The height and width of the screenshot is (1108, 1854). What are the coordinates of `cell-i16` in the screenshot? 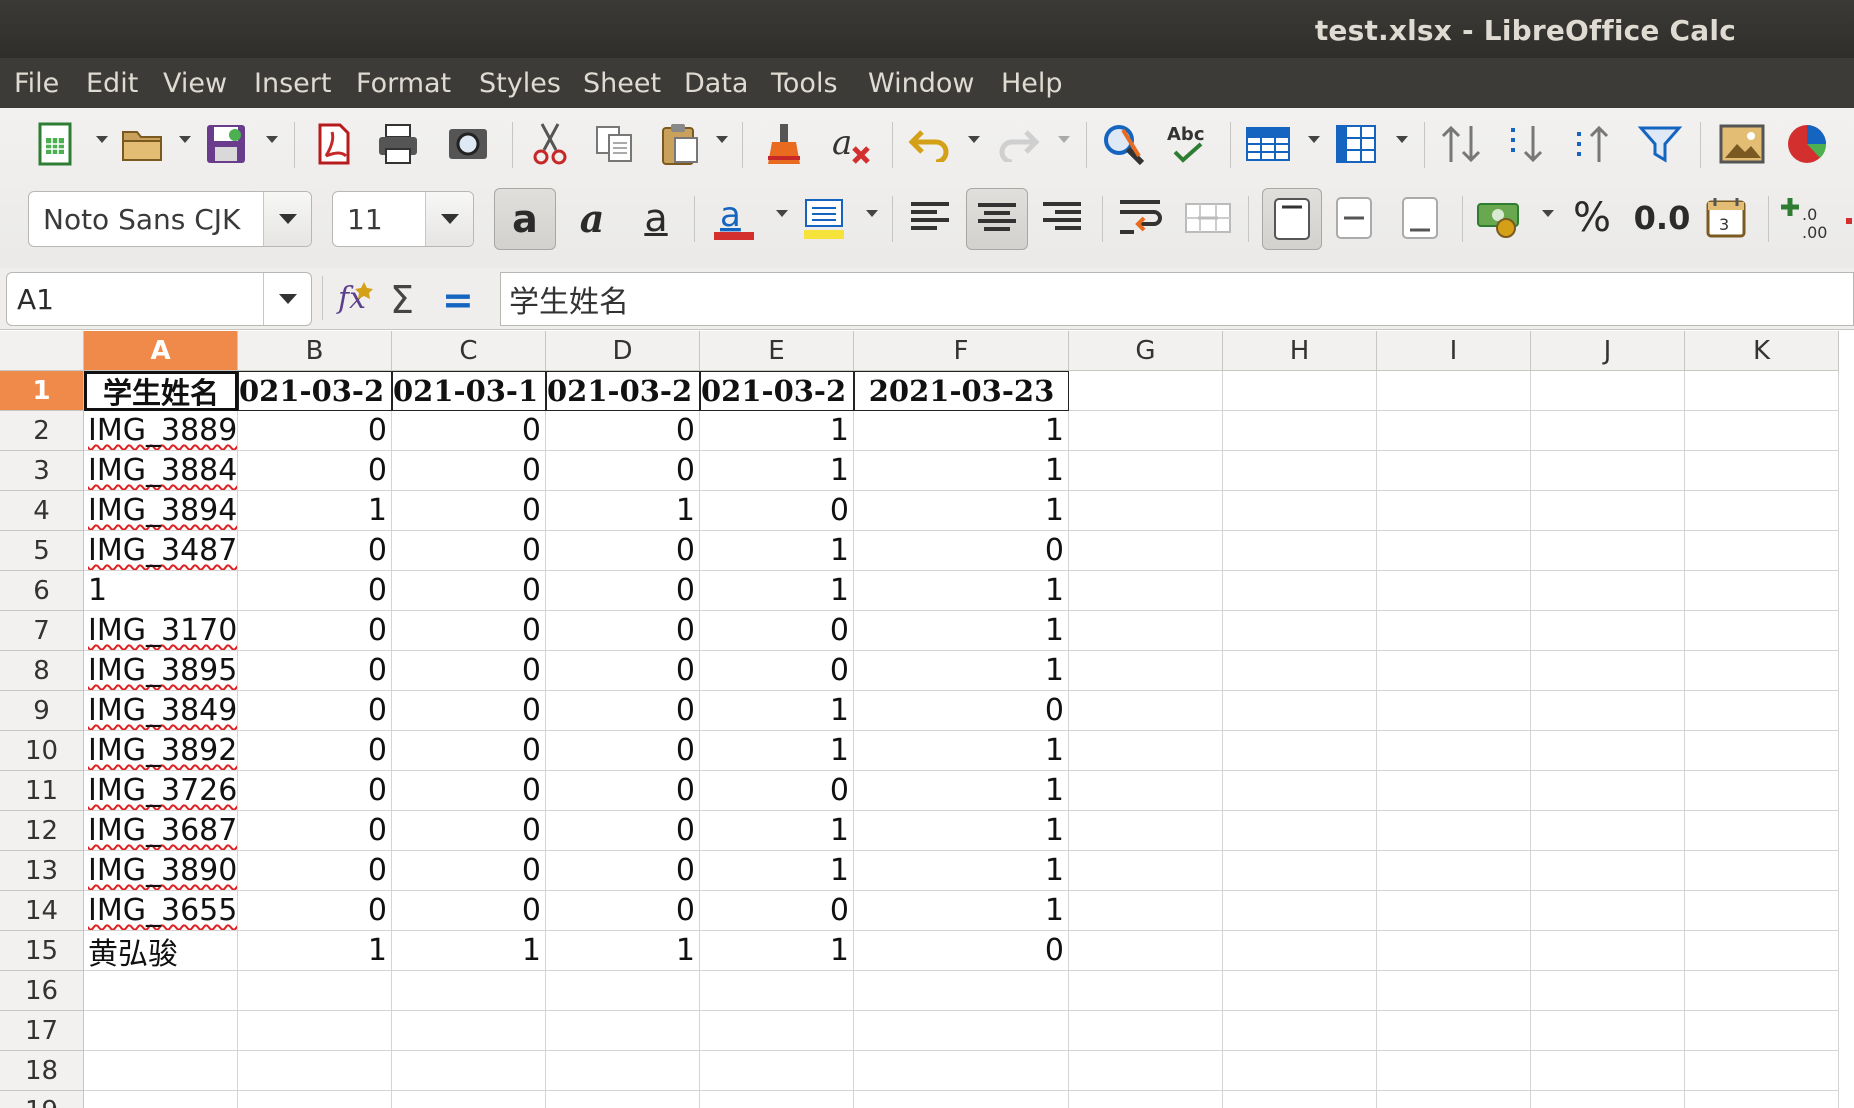 It's located at (1454, 991).